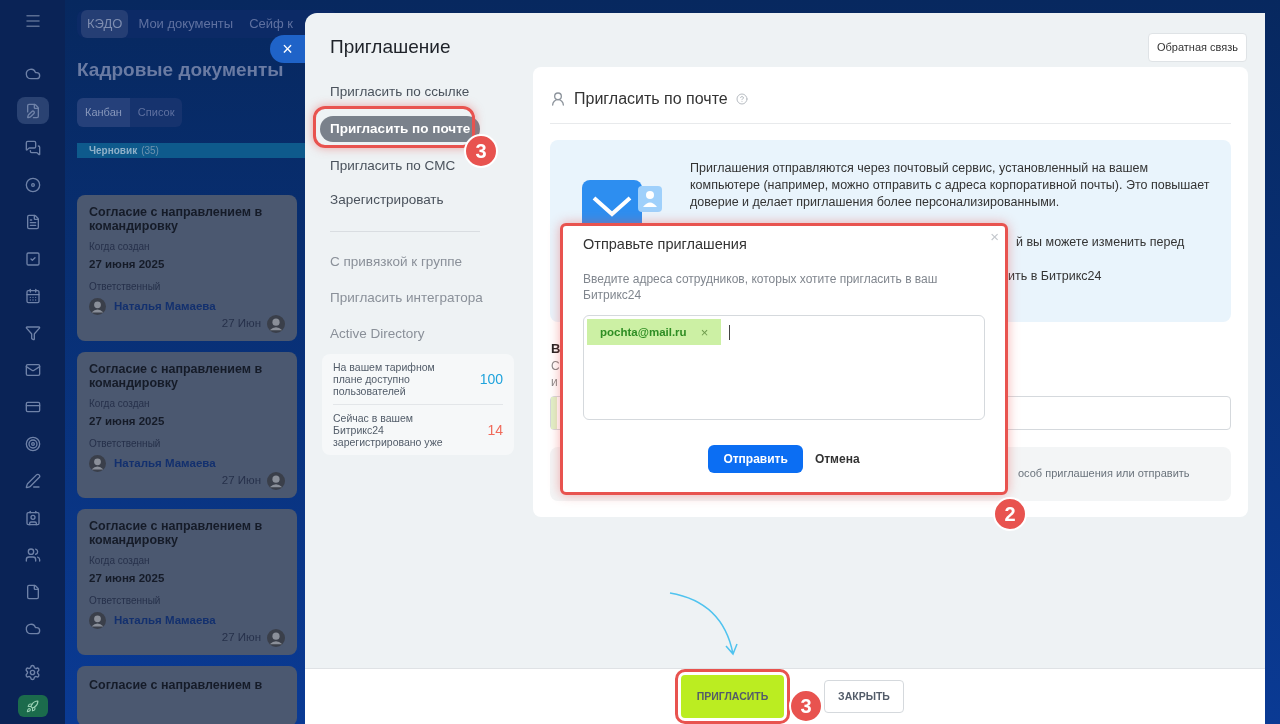 The height and width of the screenshot is (724, 1280). Describe the element at coordinates (186, 24) in the screenshot. I see `top-nav-tab: Мои документы` at that location.